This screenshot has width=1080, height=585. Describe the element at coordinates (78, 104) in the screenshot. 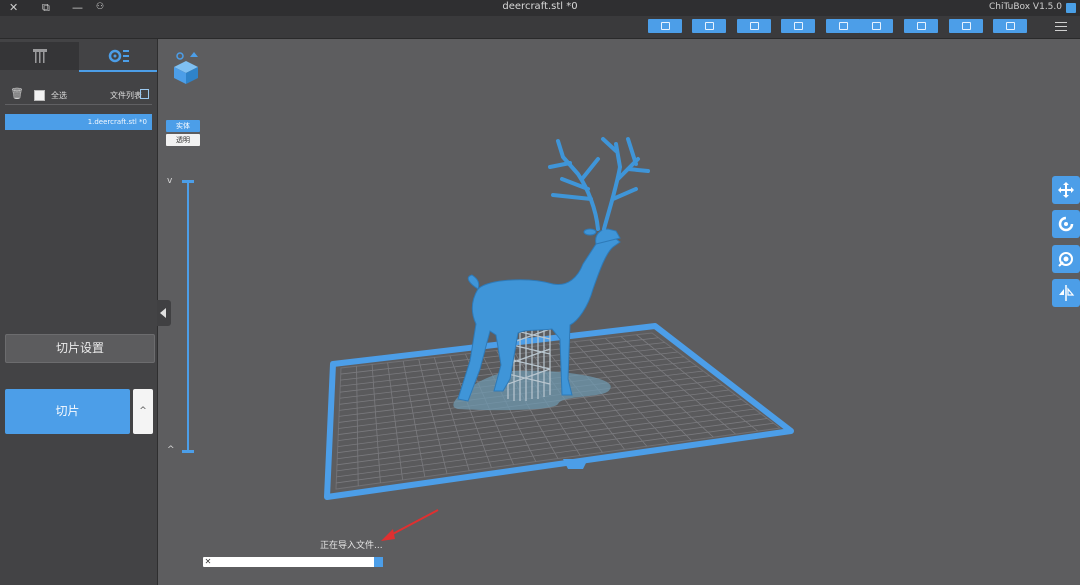

I see `divider` at that location.